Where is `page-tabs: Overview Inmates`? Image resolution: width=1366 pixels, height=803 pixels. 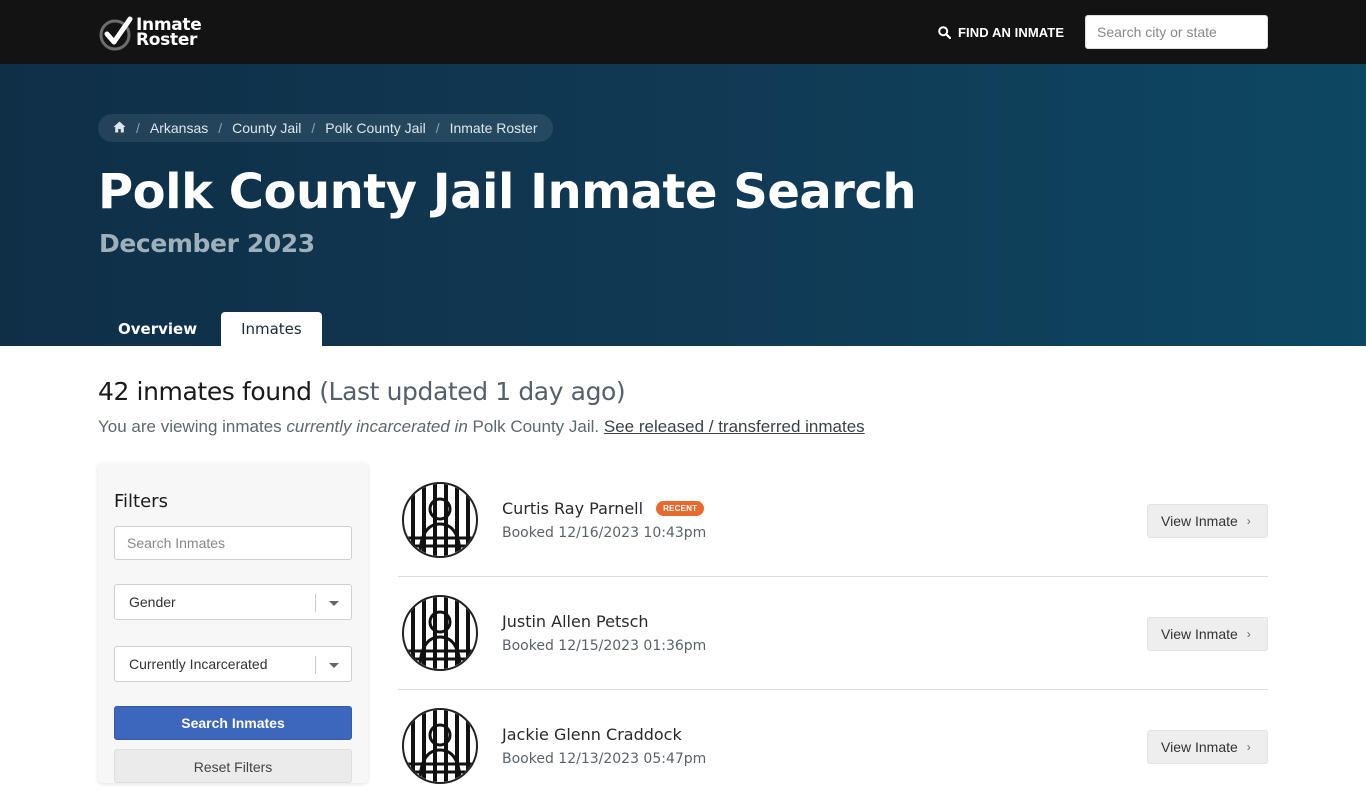 page-tabs: Overview Inmates is located at coordinates (210, 329).